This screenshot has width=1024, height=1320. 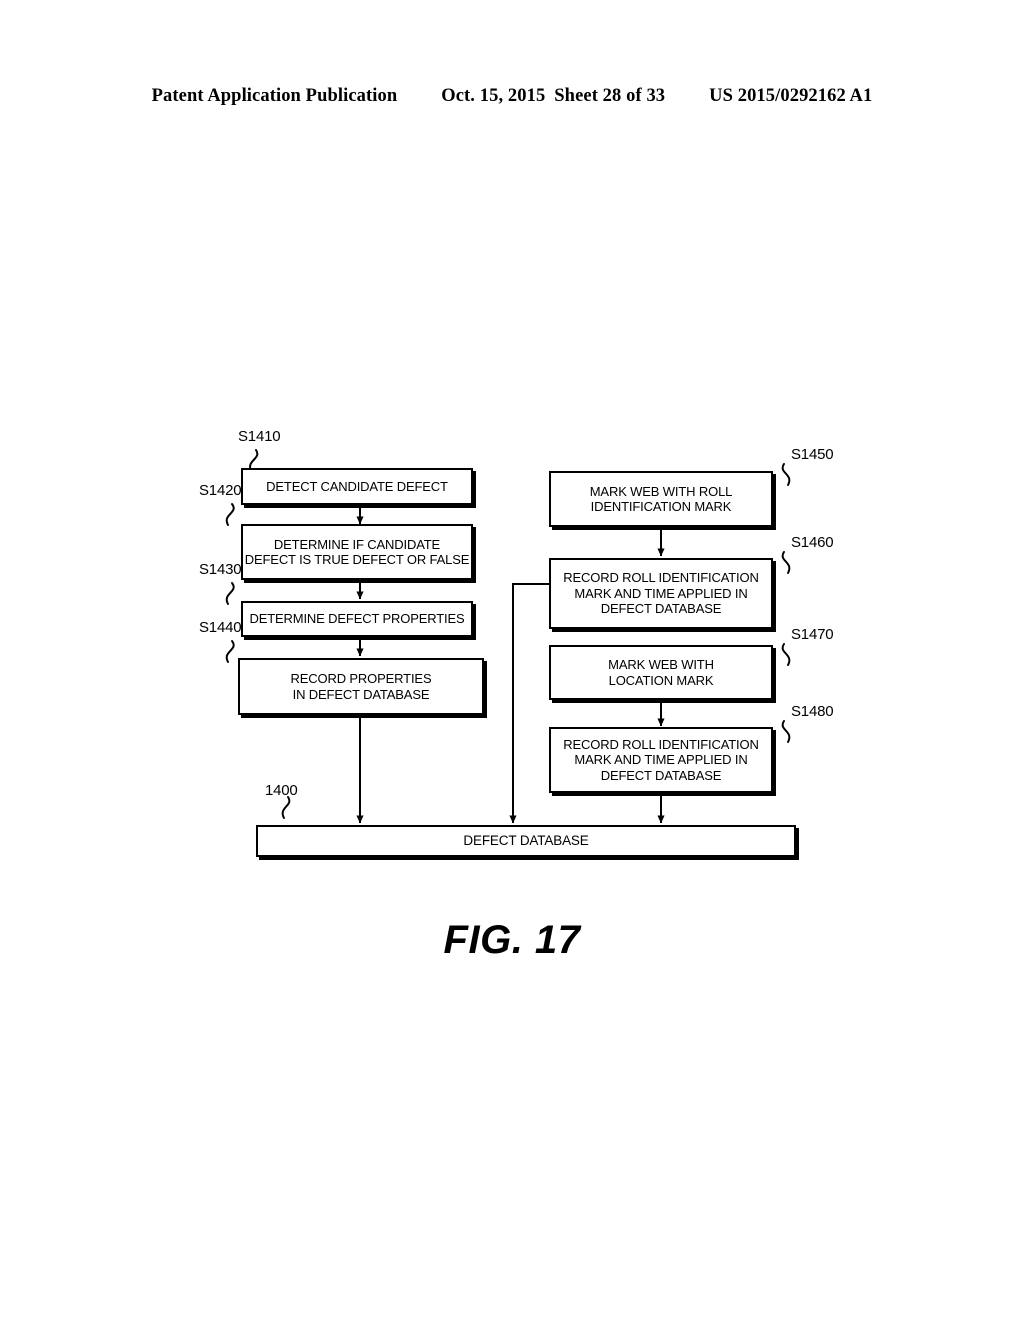 I want to click on process-box-s1440: RECORD PROPERTIES IN DEFECT DATABASE, so click(x=361, y=686).